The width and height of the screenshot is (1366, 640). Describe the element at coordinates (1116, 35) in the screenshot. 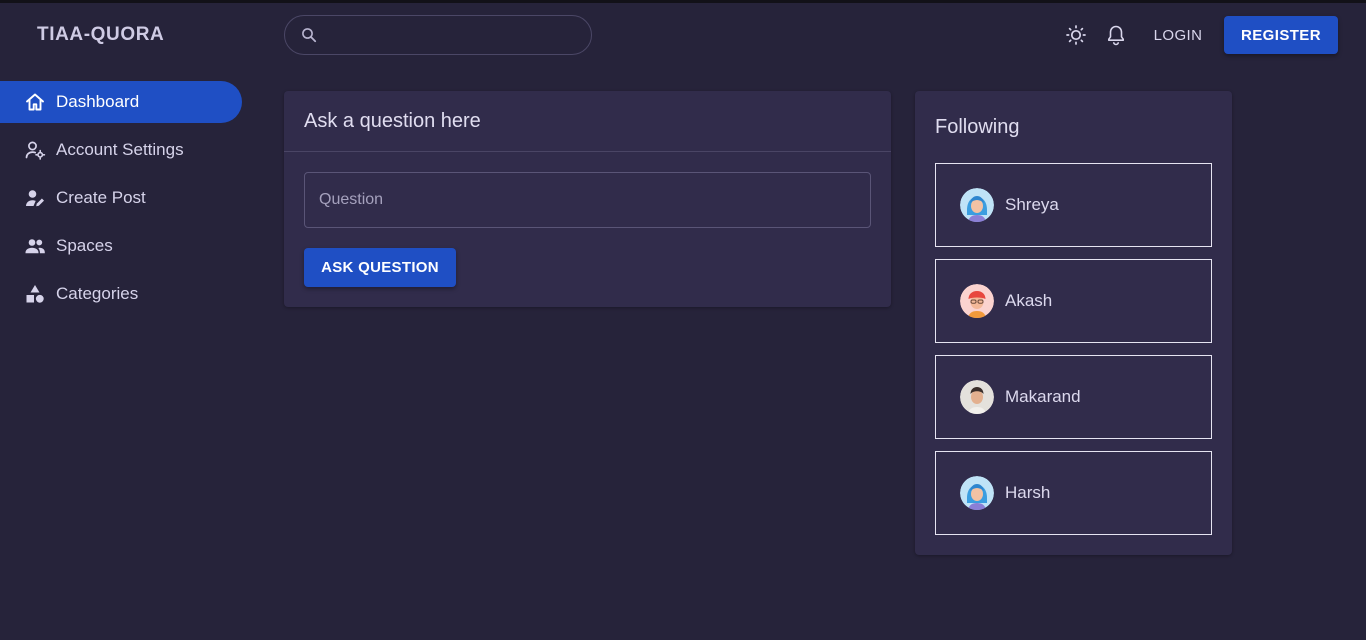

I see `notification-bell-icon` at that location.